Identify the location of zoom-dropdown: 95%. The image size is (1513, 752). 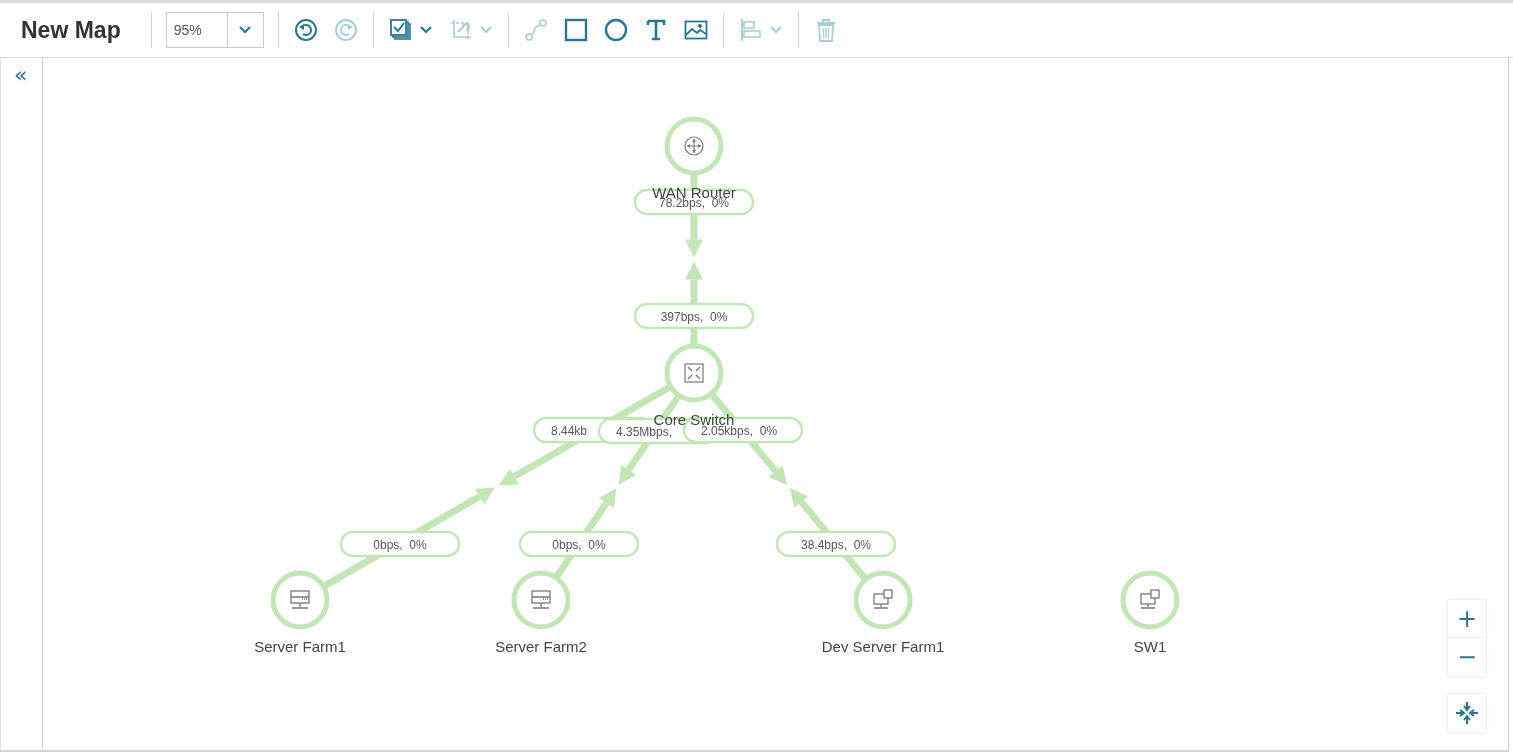
(214, 30).